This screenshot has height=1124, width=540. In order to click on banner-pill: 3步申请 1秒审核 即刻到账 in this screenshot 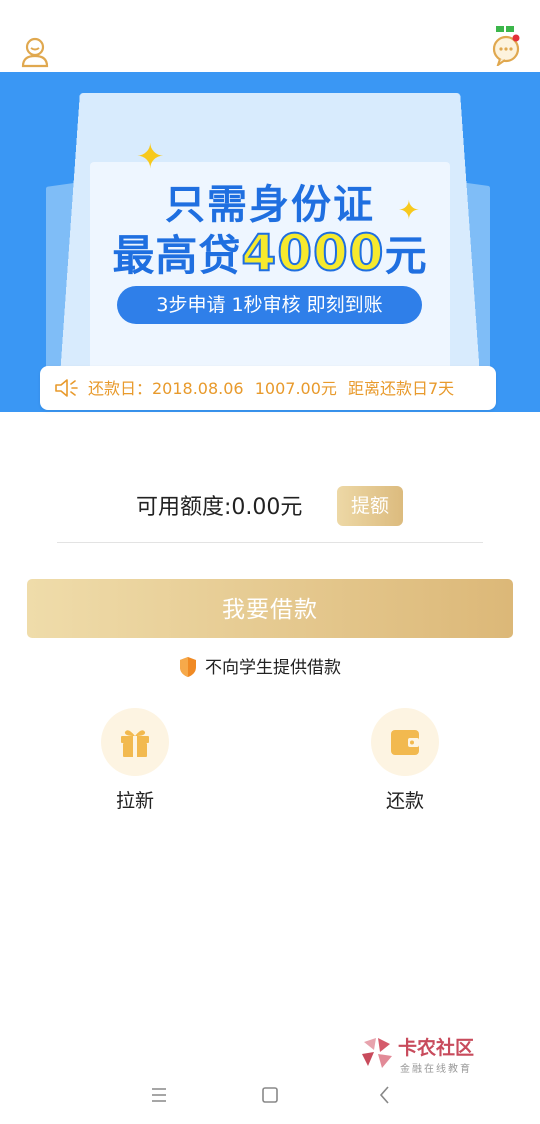, I will do `click(269, 305)`.